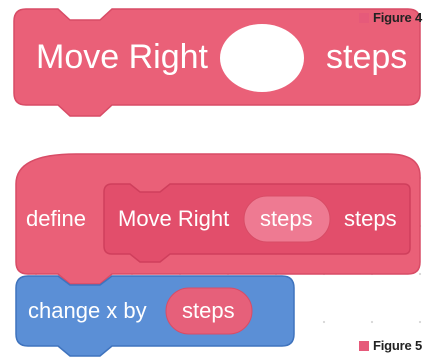 The width and height of the screenshot is (430, 358). Describe the element at coordinates (87, 310) in the screenshot. I see `change-x-label: change x by` at that location.